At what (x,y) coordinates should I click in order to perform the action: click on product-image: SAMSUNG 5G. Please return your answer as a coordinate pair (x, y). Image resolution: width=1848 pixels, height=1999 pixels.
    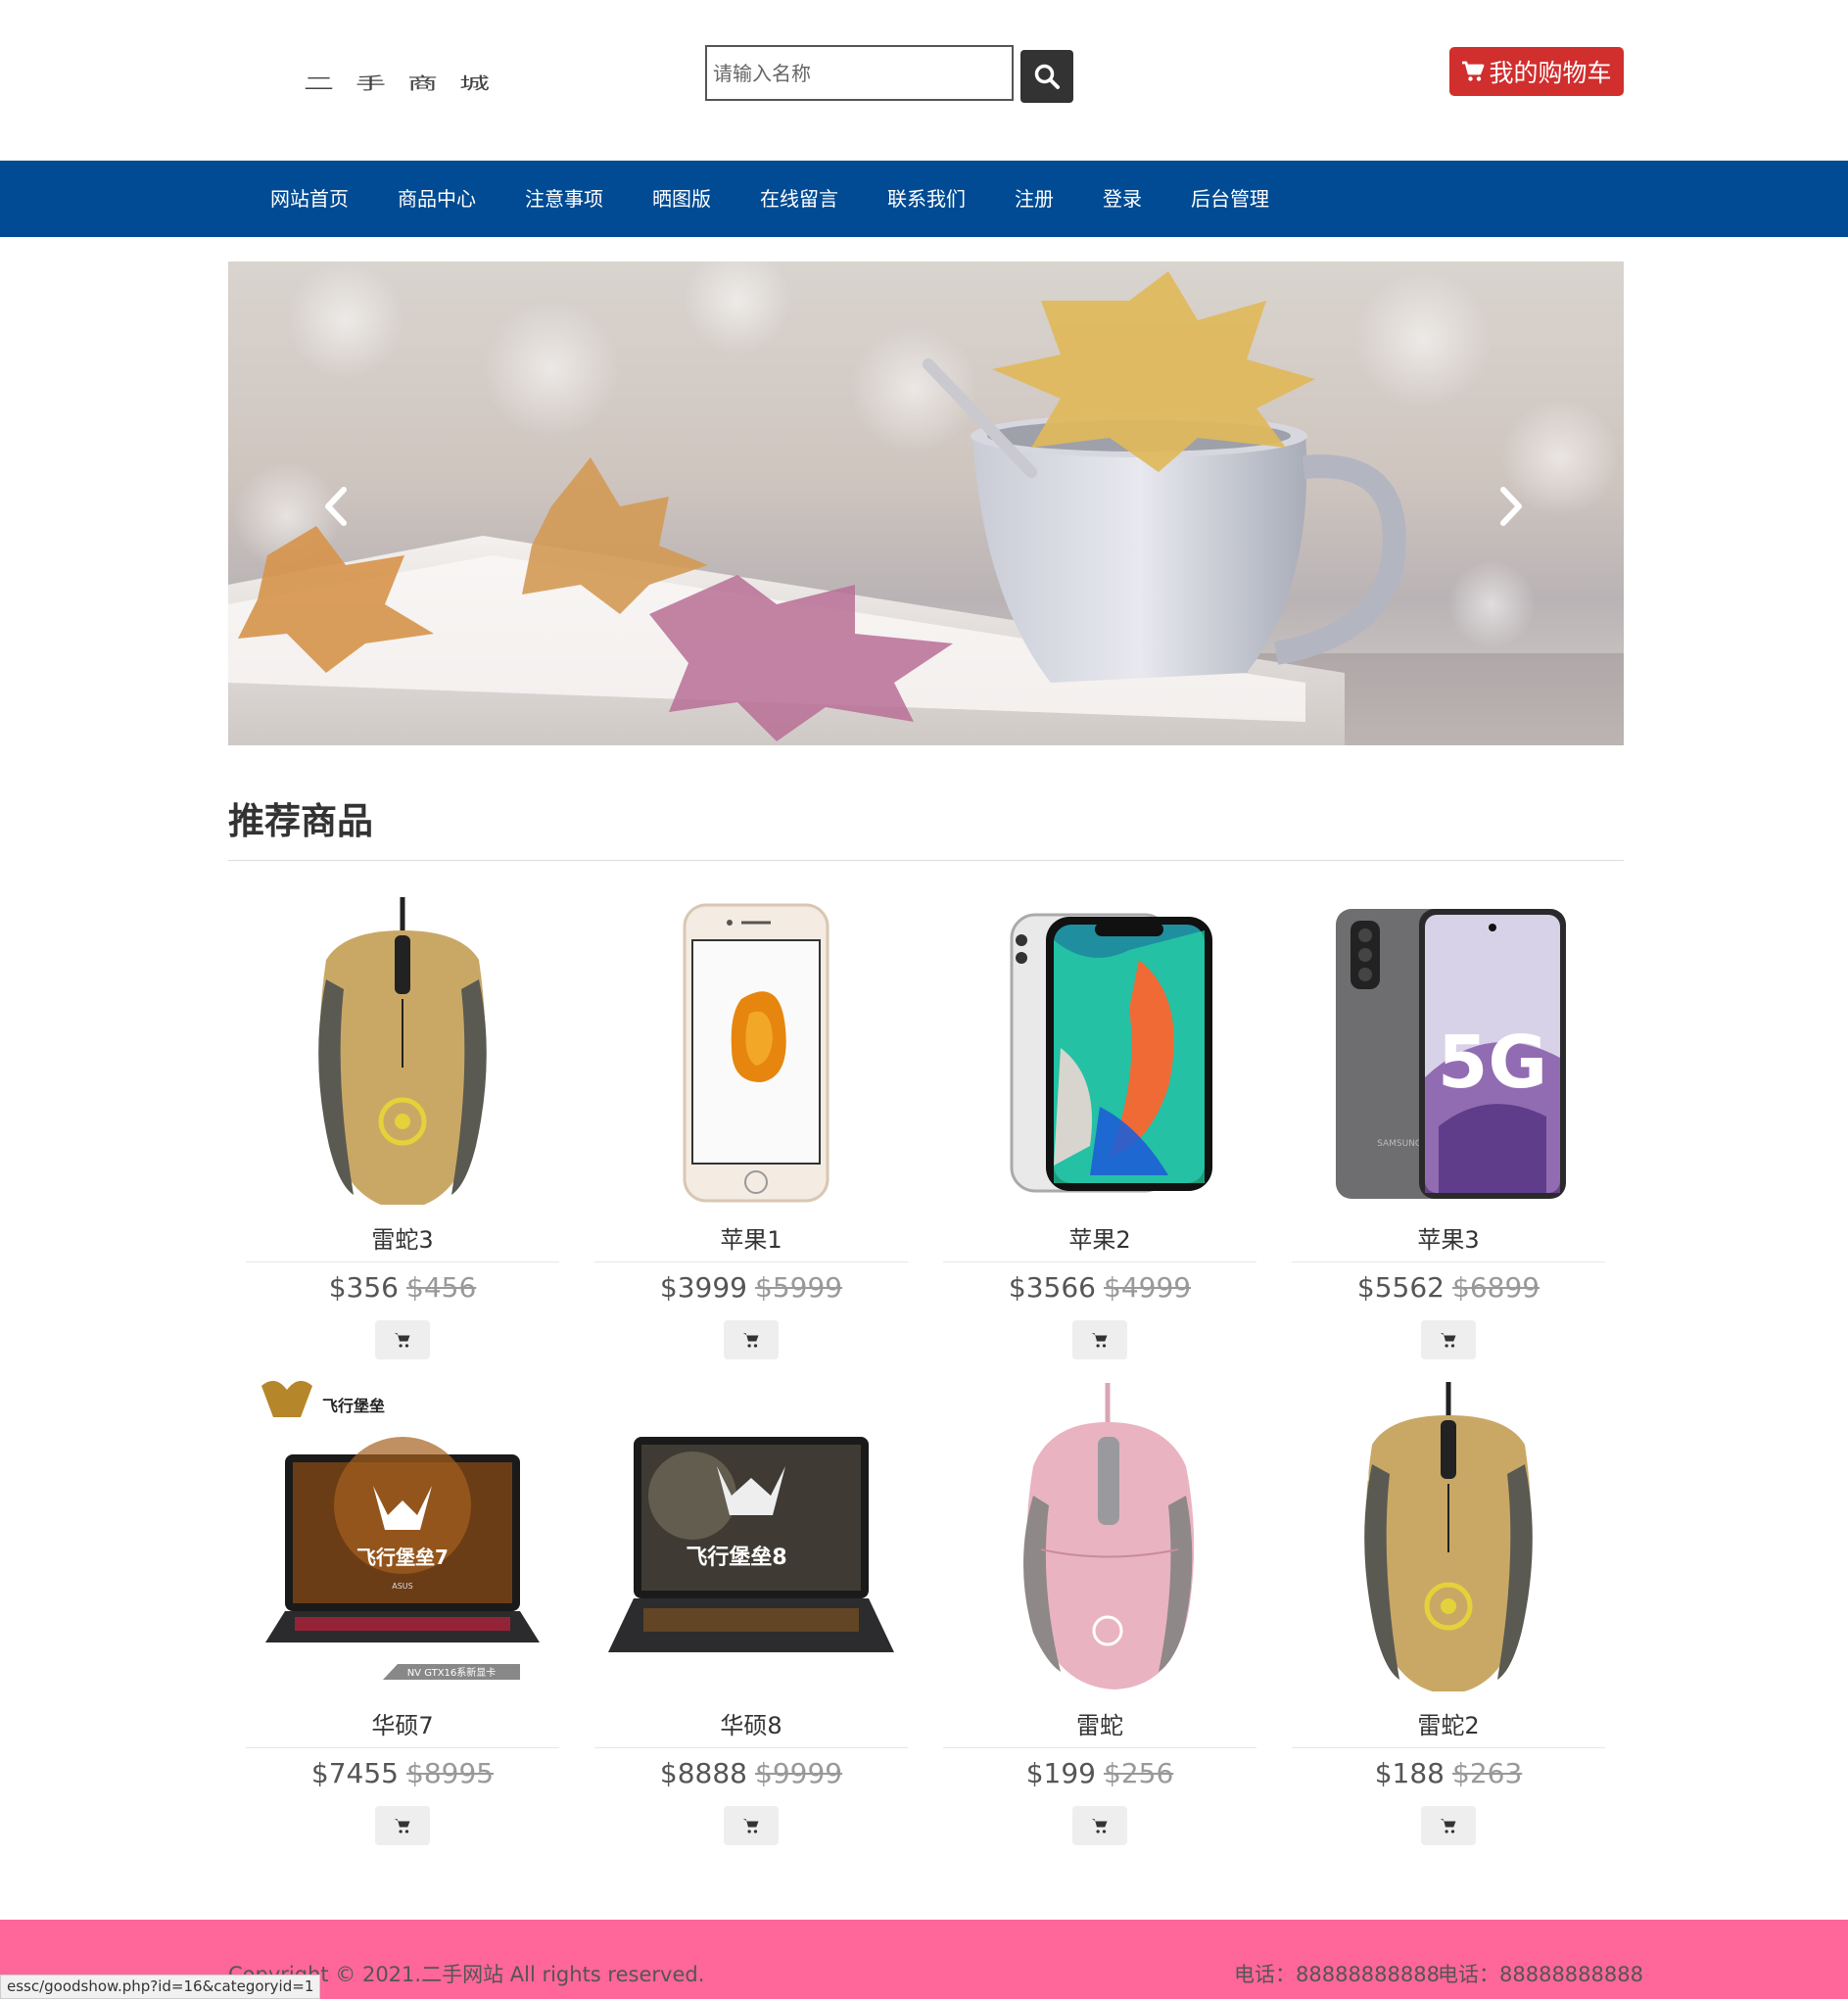
    Looking at the image, I should click on (1448, 1043).